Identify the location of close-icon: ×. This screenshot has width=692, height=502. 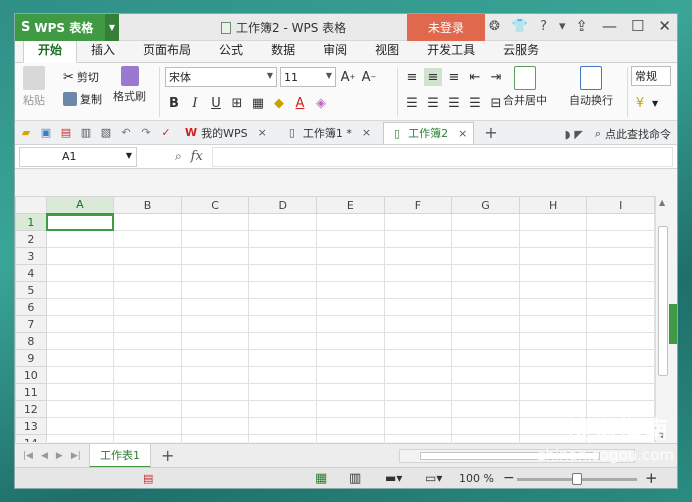
(262, 132).